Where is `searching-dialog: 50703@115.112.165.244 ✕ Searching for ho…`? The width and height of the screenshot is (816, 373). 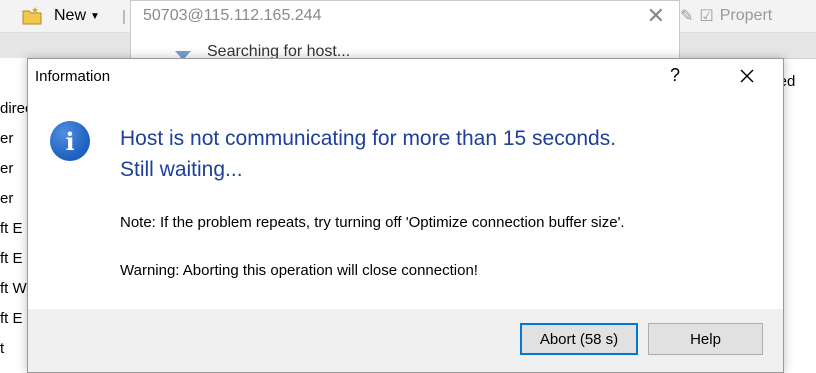 searching-dialog: 50703@115.112.165.244 ✕ Searching for ho… is located at coordinates (405, 32).